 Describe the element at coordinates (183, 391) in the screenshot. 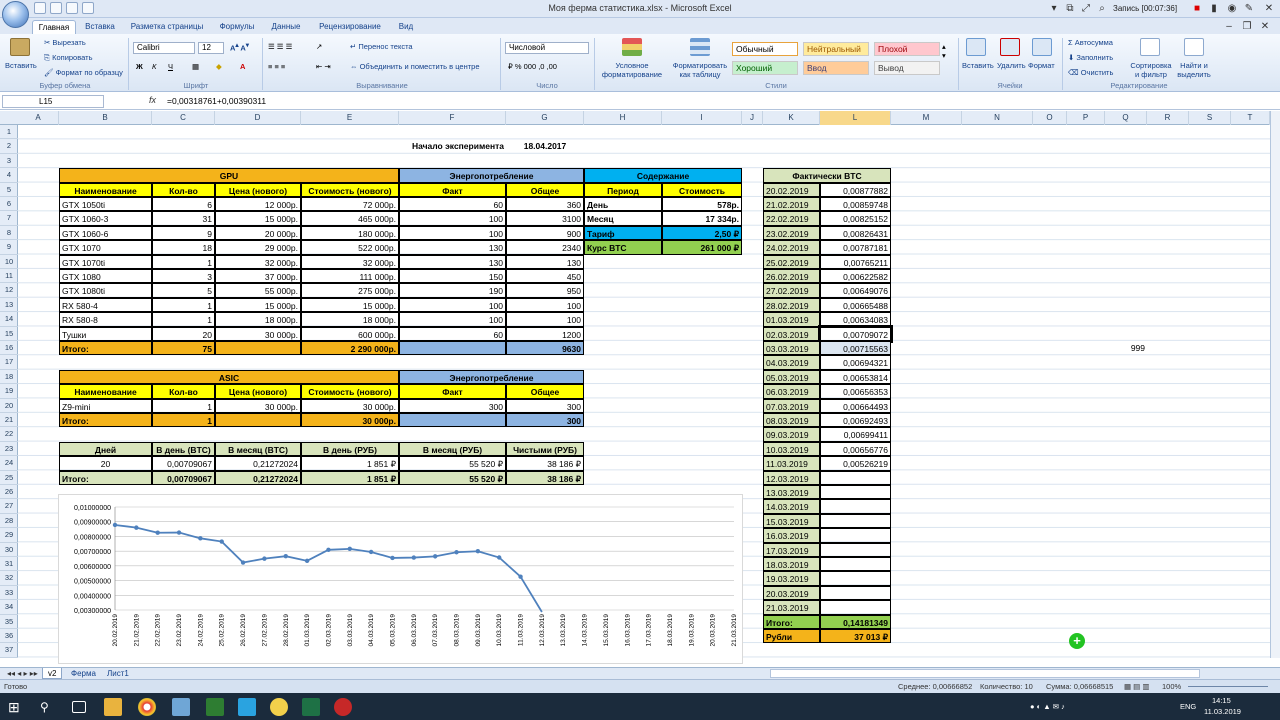

I see `table-header: Кол-во` at that location.